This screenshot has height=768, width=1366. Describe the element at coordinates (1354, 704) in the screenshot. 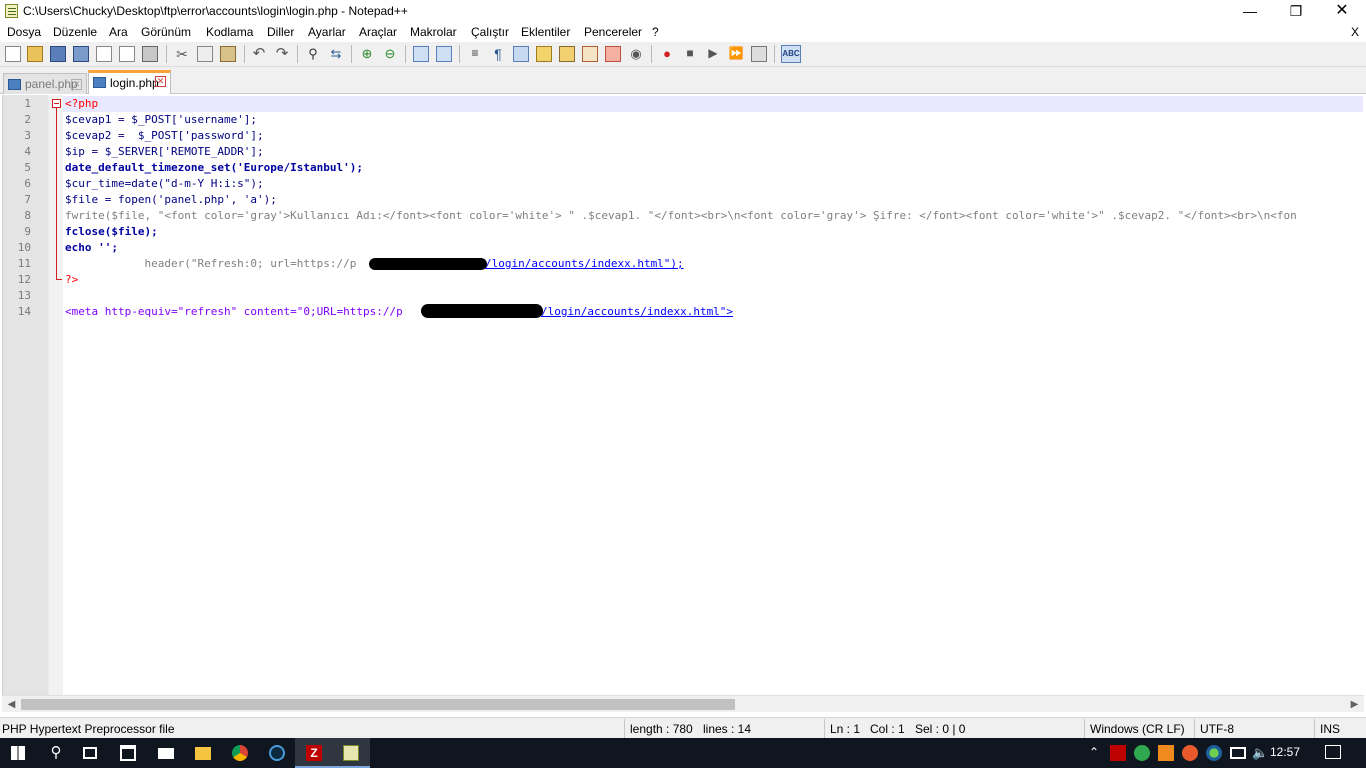

I see `scroll-right-icon: ▶` at that location.